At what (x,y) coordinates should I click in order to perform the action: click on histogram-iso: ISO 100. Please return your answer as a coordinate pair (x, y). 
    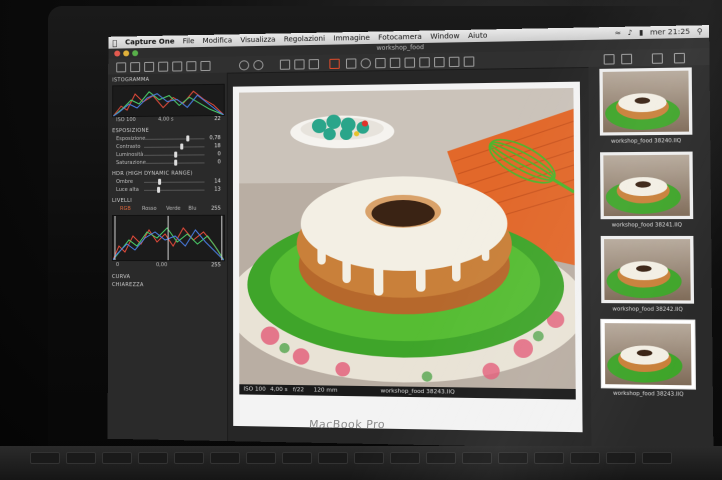
    Looking at the image, I should click on (126, 120).